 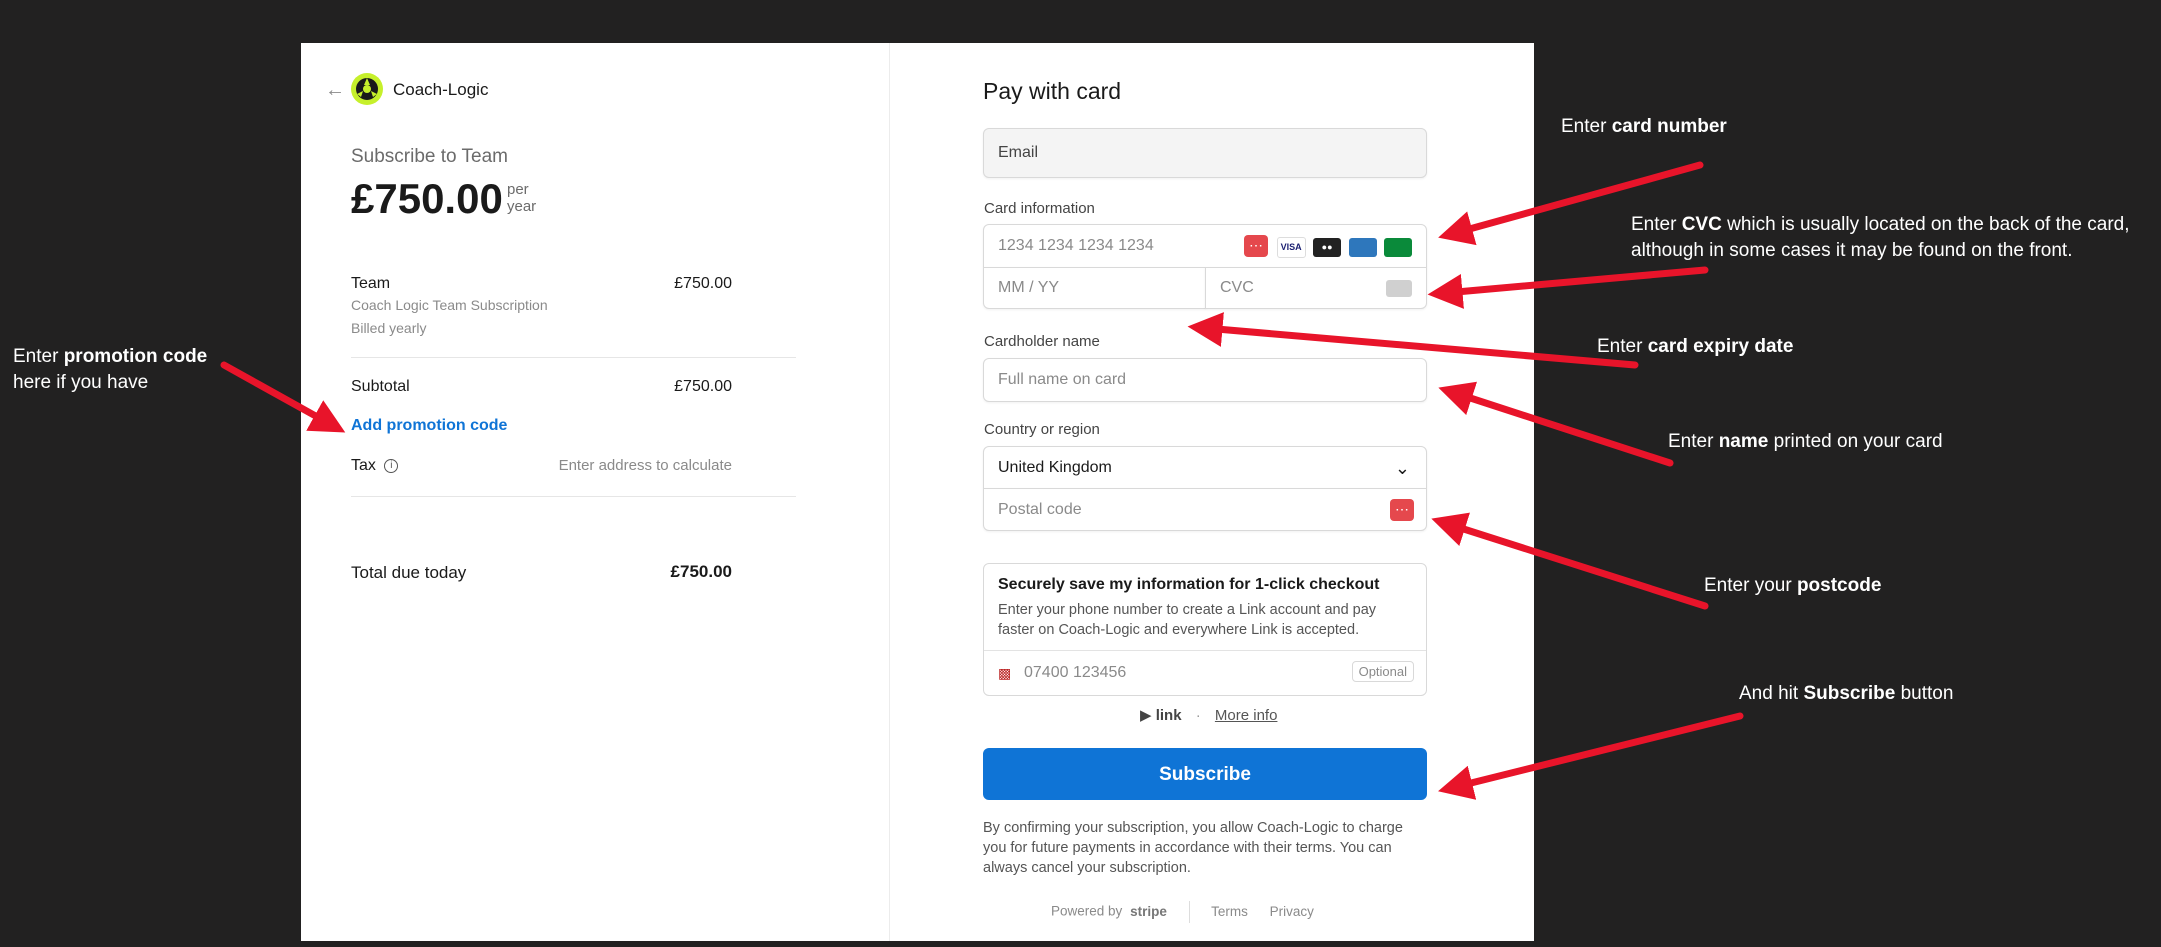 What do you see at coordinates (1413, 340) in the screenshot?
I see `arrow-expiry` at bounding box center [1413, 340].